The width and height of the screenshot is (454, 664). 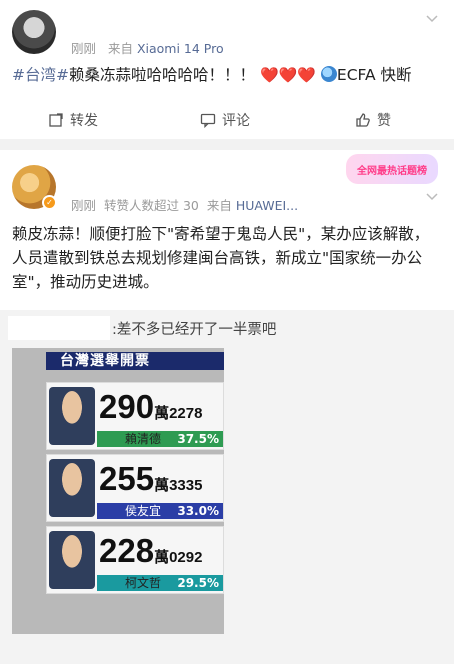 I want to click on verified-badge-icon: ✓, so click(x=49, y=202).